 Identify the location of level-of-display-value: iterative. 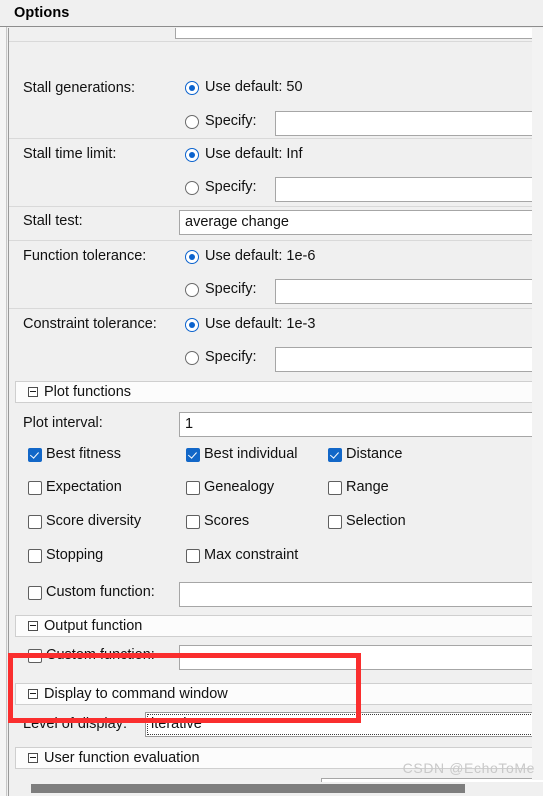
(176, 724).